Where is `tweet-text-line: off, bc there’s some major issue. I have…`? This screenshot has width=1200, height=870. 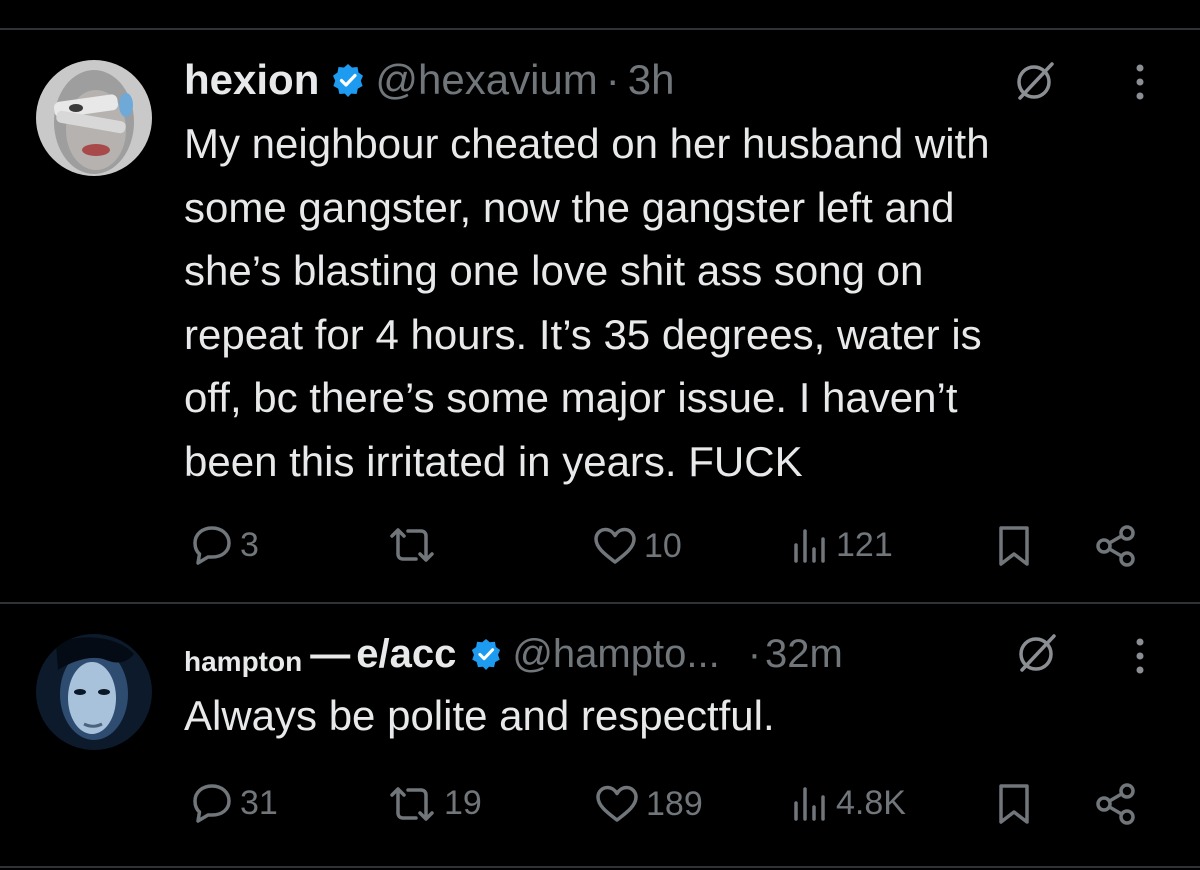
tweet-text-line: off, bc there’s some major issue. I have… is located at coordinates (571, 397).